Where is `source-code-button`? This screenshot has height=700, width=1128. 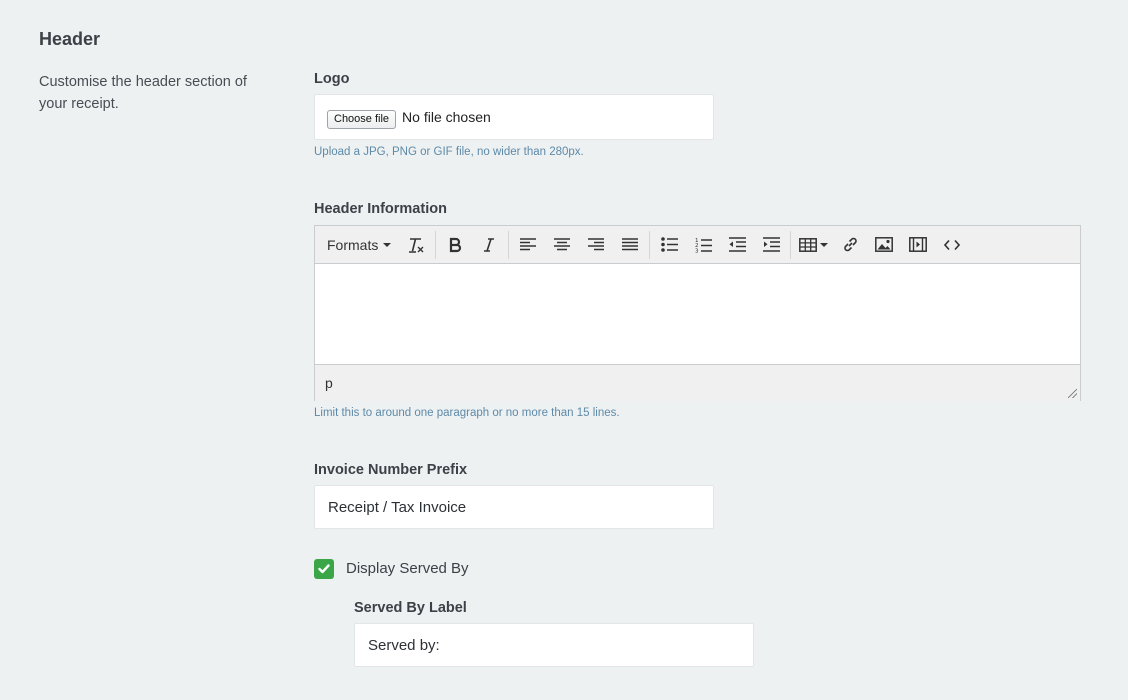 source-code-button is located at coordinates (952, 245).